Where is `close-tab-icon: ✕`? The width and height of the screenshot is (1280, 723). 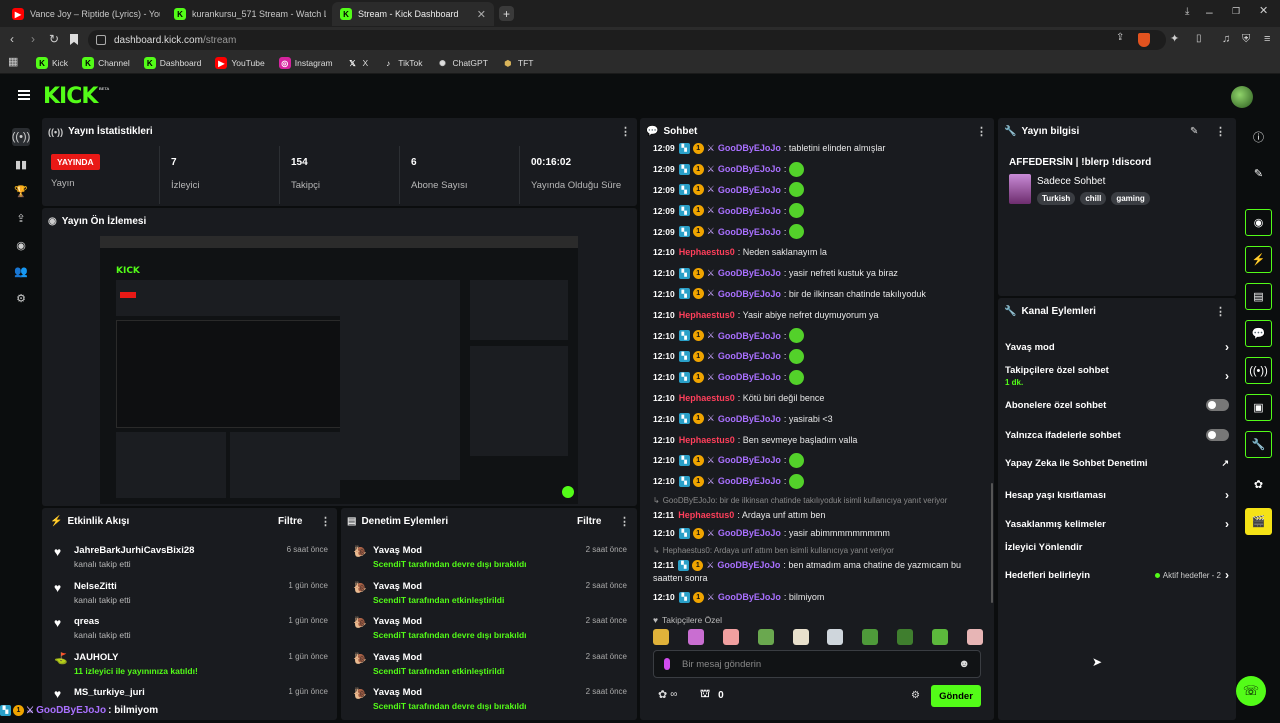
close-tab-icon: ✕ is located at coordinates (481, 14).